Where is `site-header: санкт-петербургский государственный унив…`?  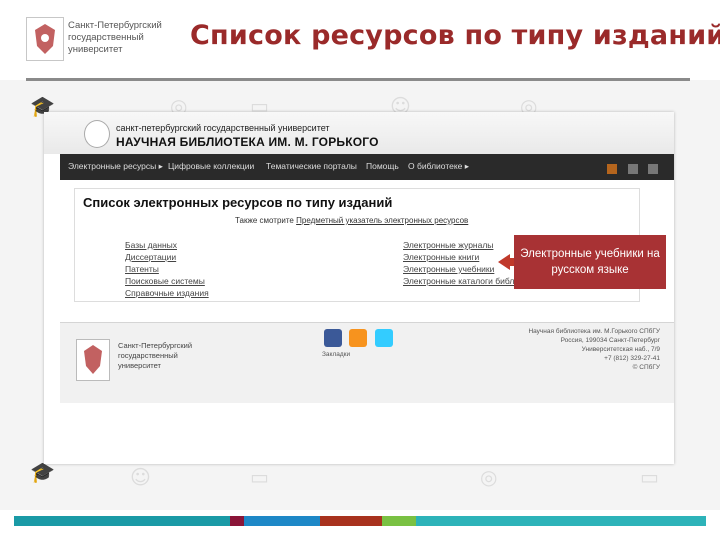
site-header: санкт-петербургский государственный унив… is located at coordinates (359, 133).